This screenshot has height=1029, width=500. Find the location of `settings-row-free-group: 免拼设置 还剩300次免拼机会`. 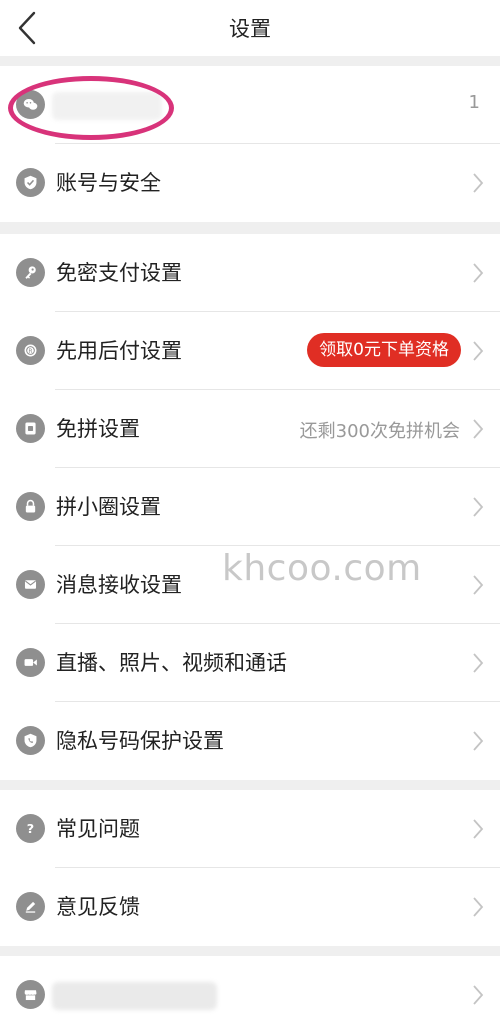

settings-row-free-group: 免拼设置 还剩300次免拼机会 is located at coordinates (250, 429).